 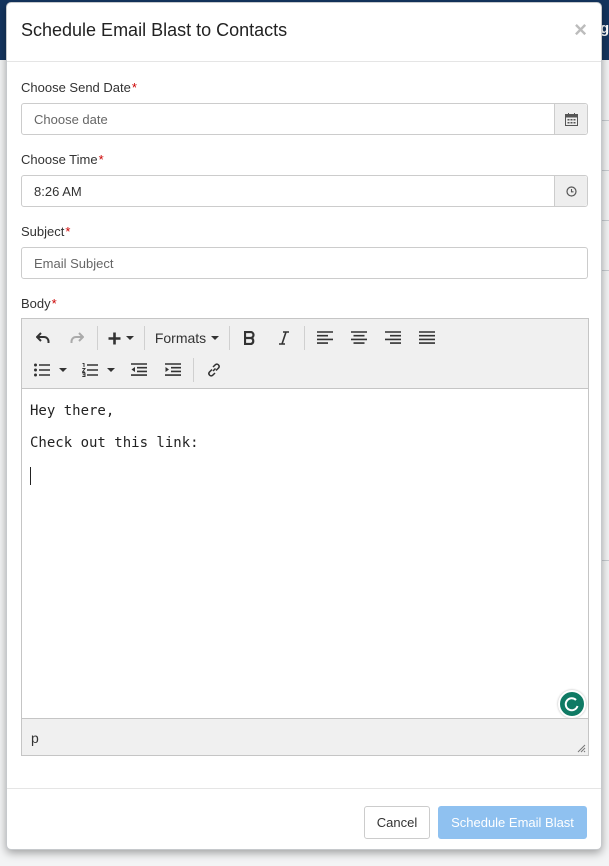 I want to click on content-line, so click(x=305, y=476).